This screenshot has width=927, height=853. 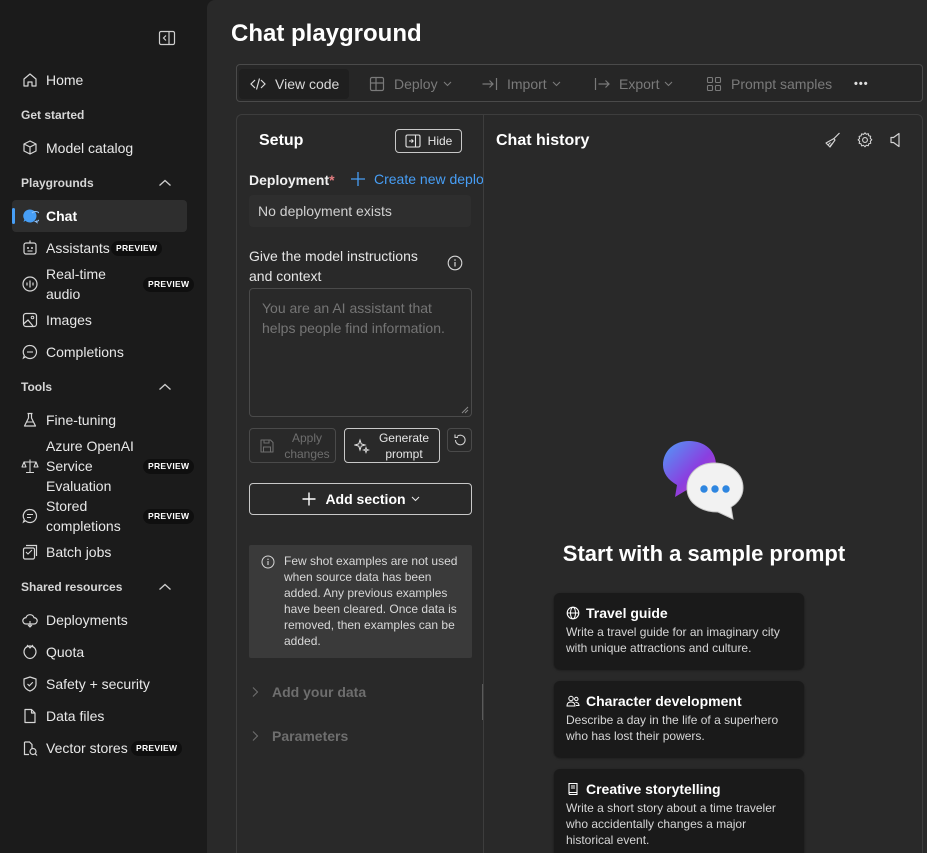 What do you see at coordinates (30, 284) in the screenshot?
I see `audio-icon` at bounding box center [30, 284].